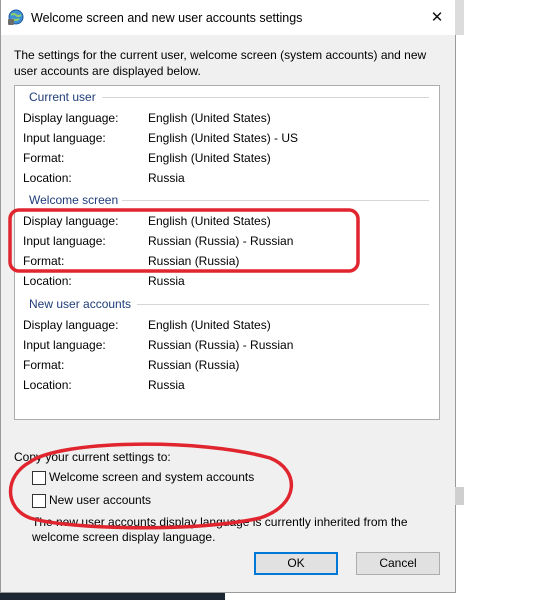 The width and height of the screenshot is (551, 600). I want to click on taskbar-fragment, so click(112, 596).